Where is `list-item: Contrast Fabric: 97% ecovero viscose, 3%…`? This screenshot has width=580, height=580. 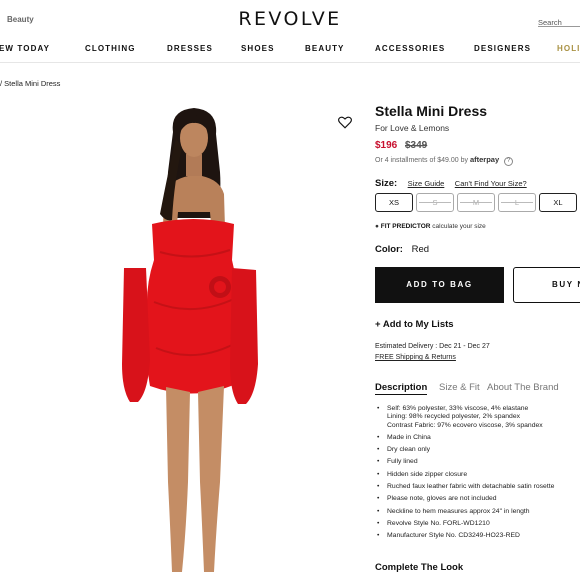 list-item: Contrast Fabric: 97% ecovero viscose, 3%… is located at coordinates (465, 425).